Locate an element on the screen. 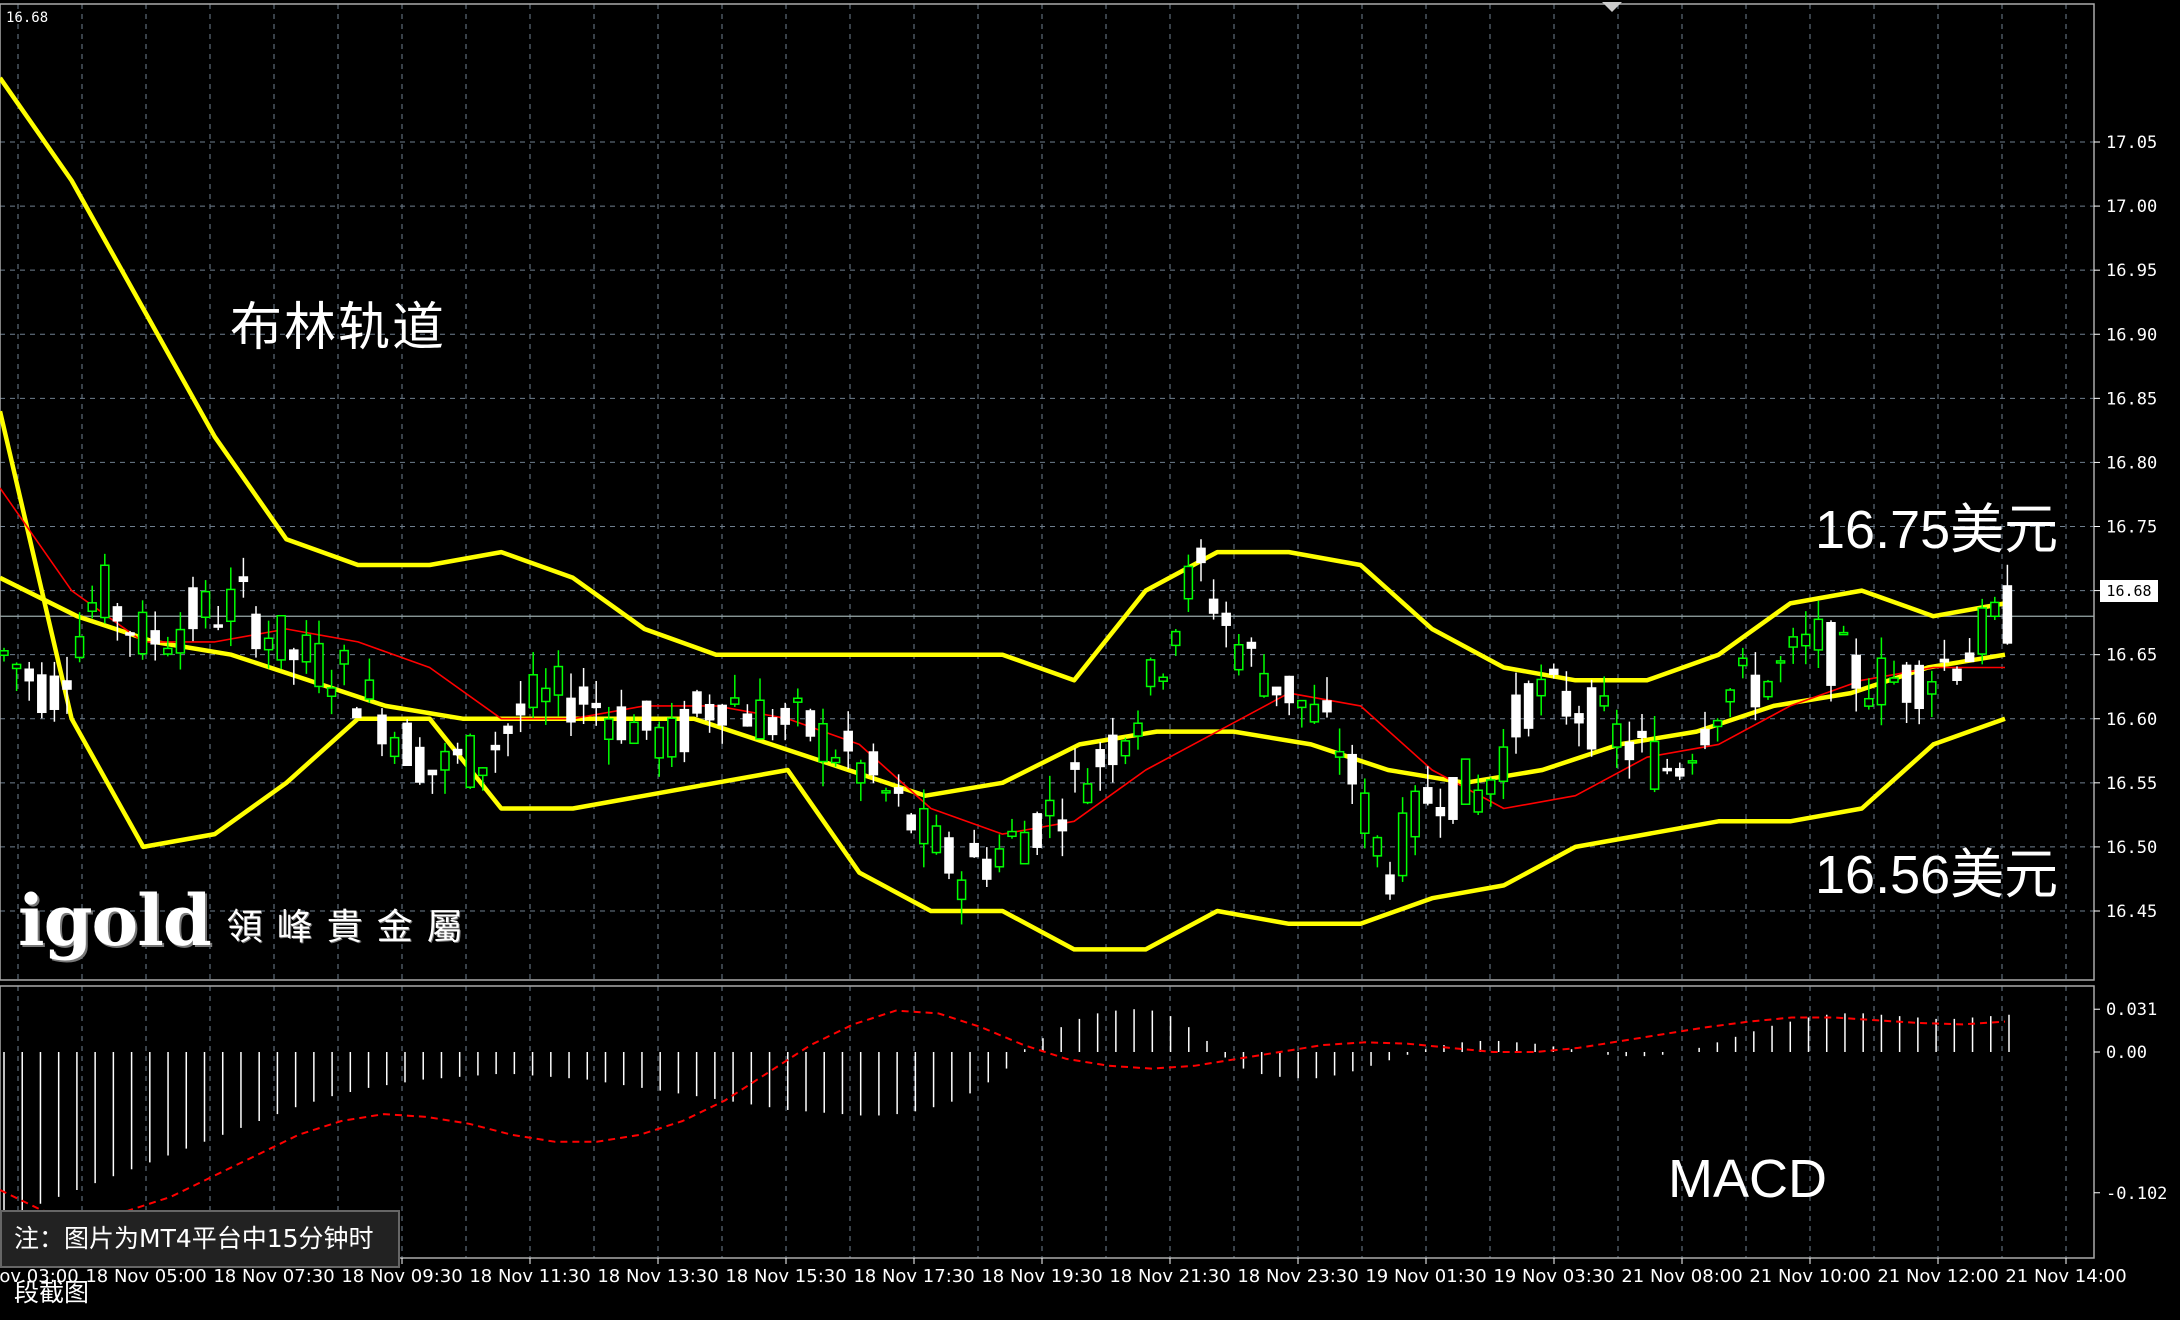 This screenshot has width=2180, height=1320. x-tick-label: 21 Nov 10:00 is located at coordinates (1809, 1276).